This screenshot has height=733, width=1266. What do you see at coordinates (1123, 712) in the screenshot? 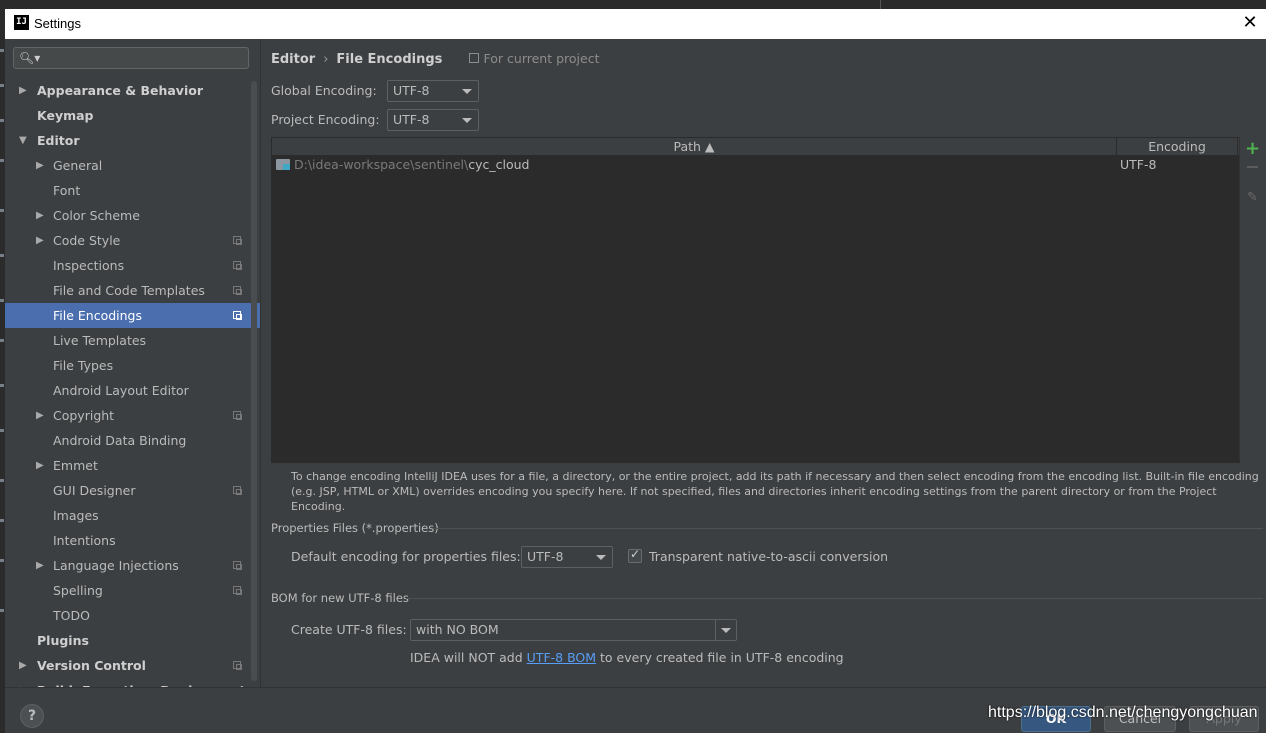
I see `watermark-text: https://blog.csdn.net/chengyongchuan` at bounding box center [1123, 712].